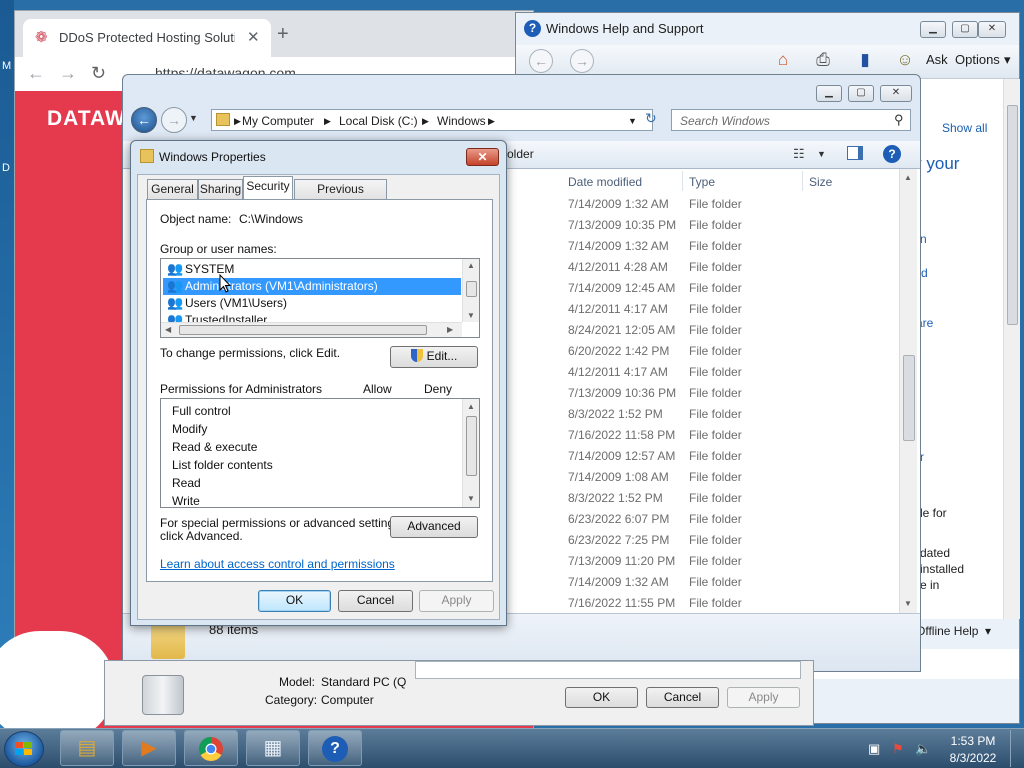 The height and width of the screenshot is (768, 1024). Describe the element at coordinates (905, 60) in the screenshot. I see `ask-people-icon: ☺` at that location.